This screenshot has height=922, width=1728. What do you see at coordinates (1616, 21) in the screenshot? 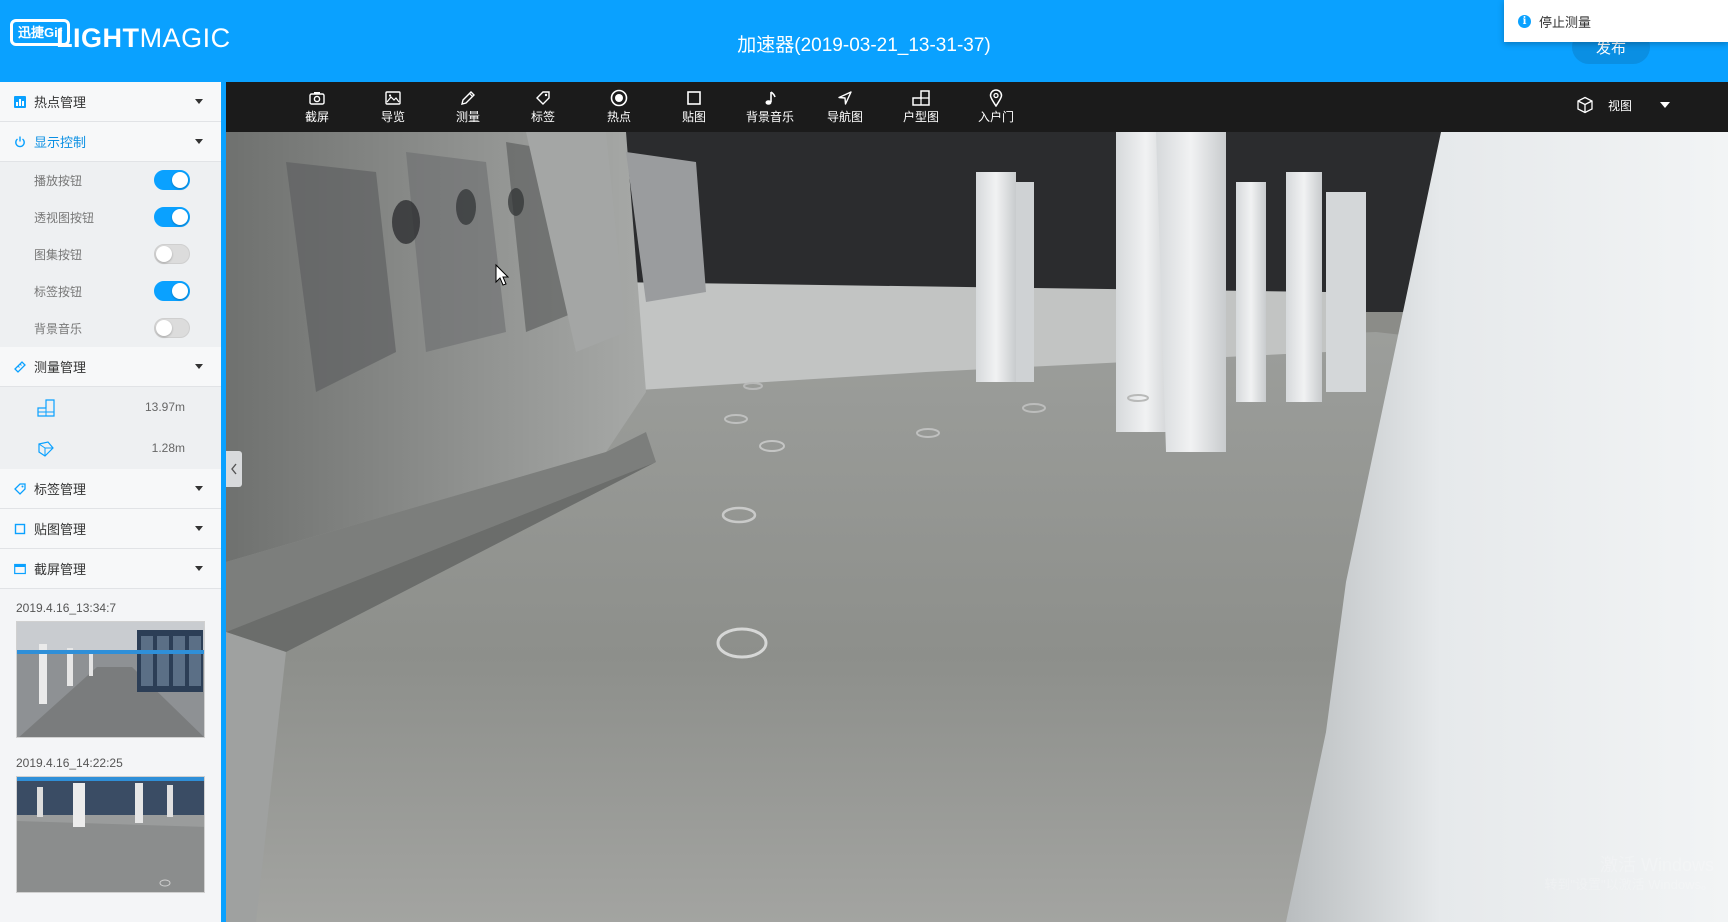
I see `notification-toast: i 停止测量` at bounding box center [1616, 21].